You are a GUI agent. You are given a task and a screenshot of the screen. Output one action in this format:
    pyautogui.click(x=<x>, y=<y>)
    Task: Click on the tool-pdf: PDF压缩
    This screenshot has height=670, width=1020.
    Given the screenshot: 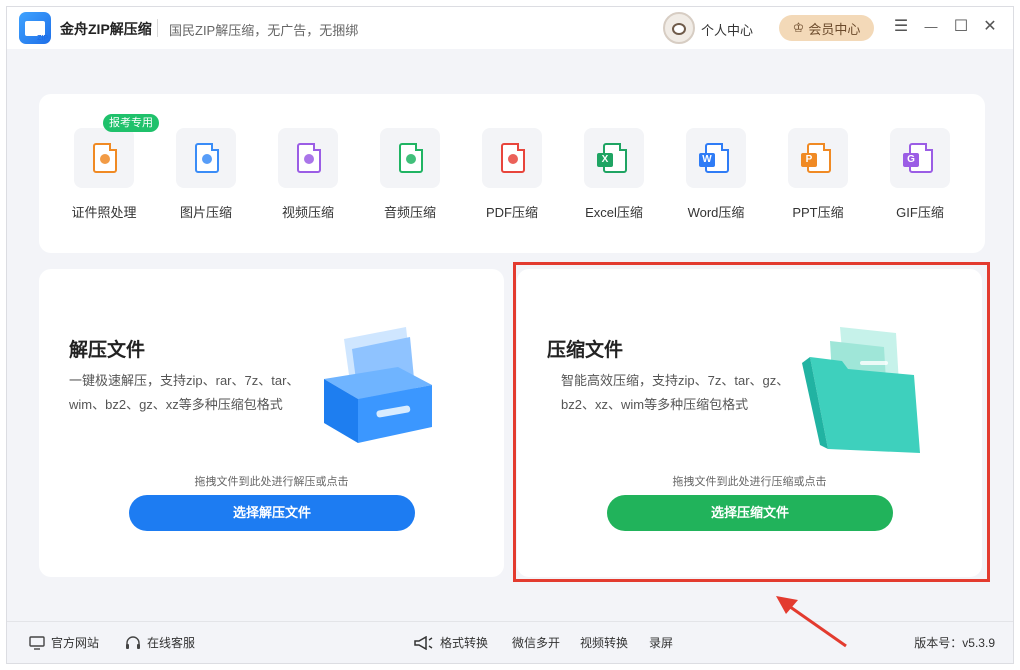 What is the action you would take?
    pyautogui.click(x=512, y=174)
    